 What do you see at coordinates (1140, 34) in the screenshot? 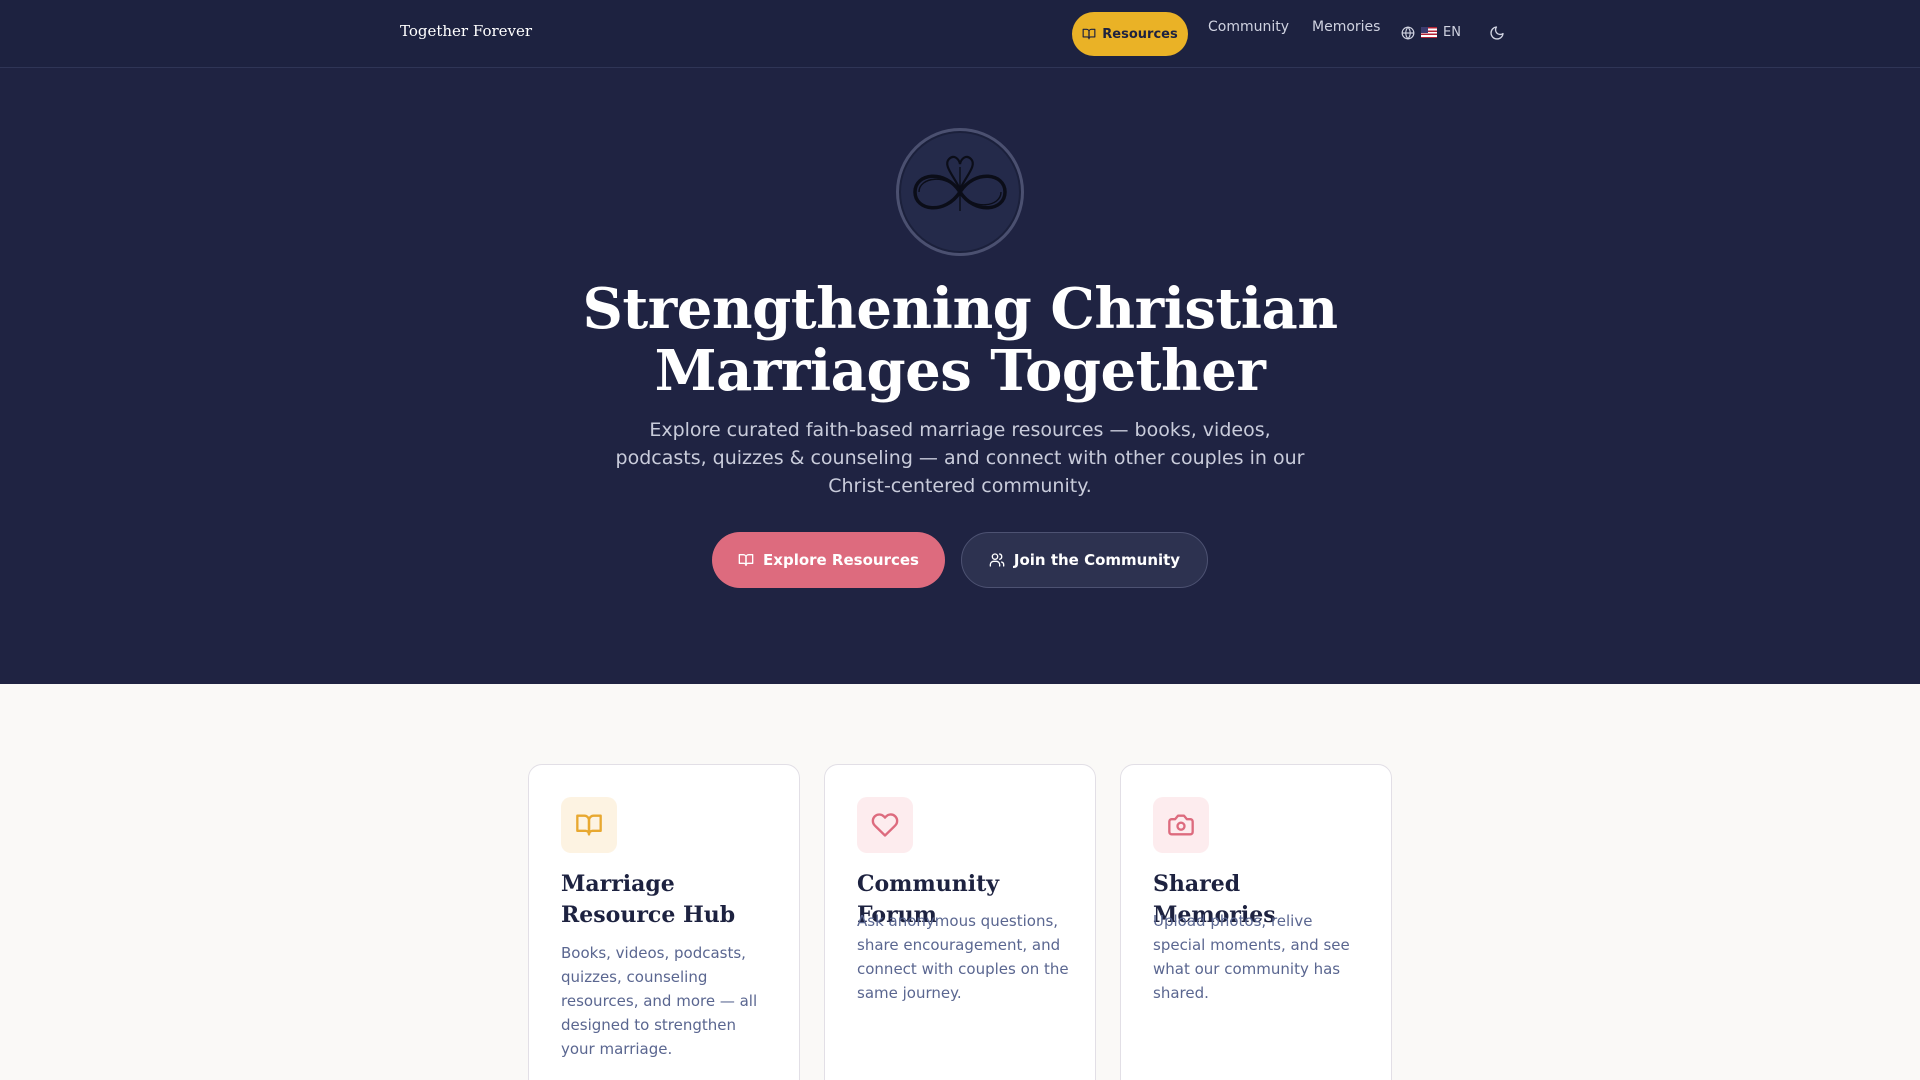
I see `nav-item-label: Resources` at bounding box center [1140, 34].